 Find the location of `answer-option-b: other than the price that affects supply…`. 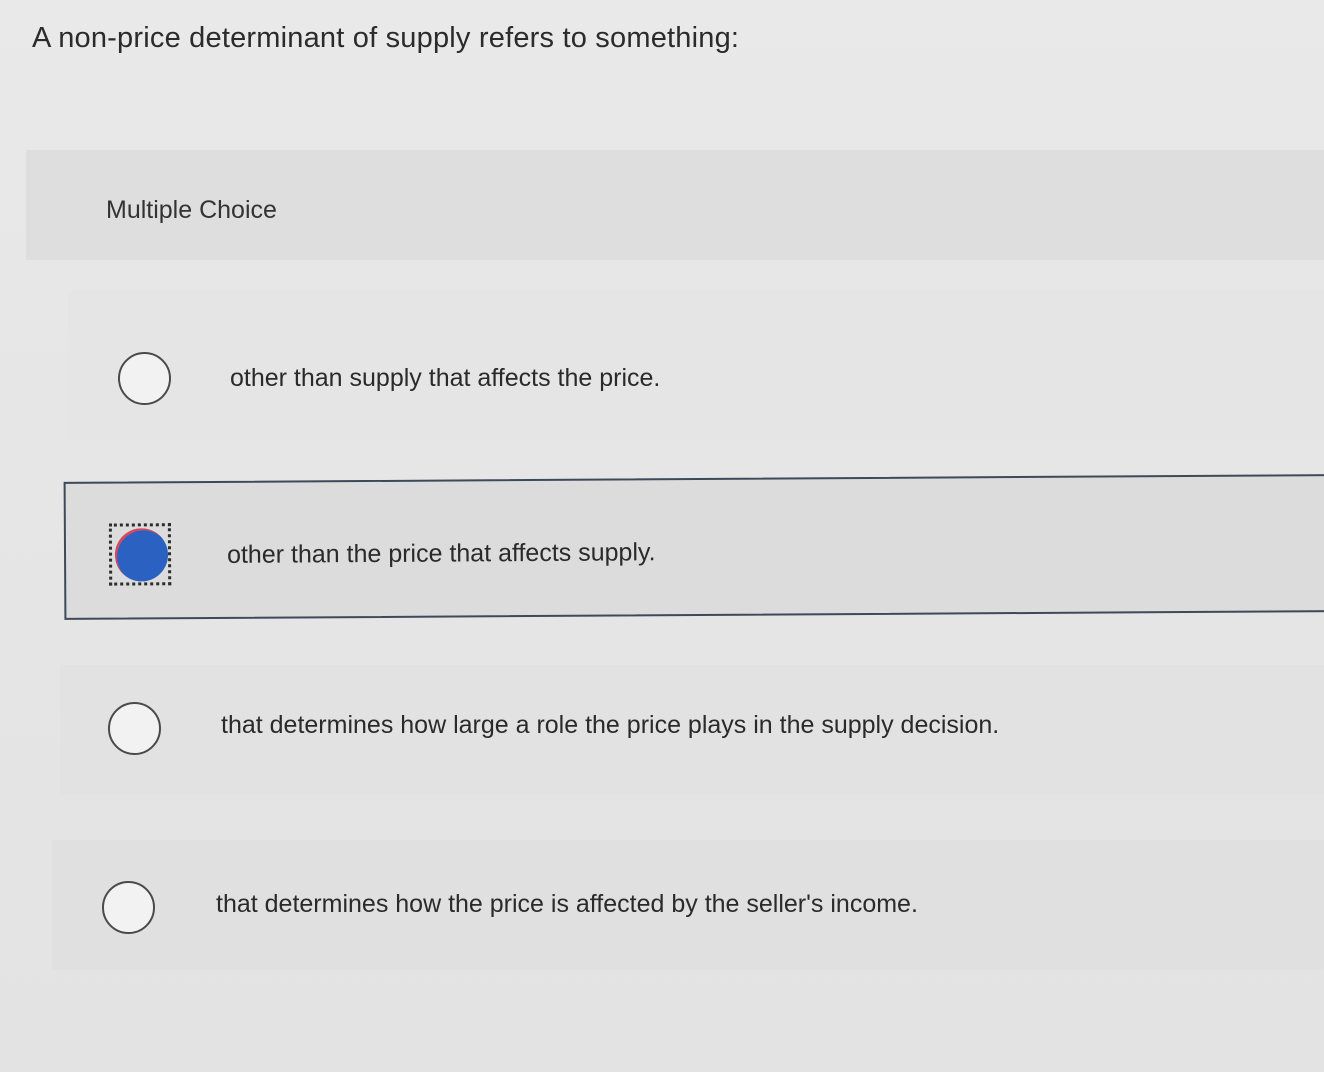

answer-option-b: other than the price that affects supply… is located at coordinates (693, 547).